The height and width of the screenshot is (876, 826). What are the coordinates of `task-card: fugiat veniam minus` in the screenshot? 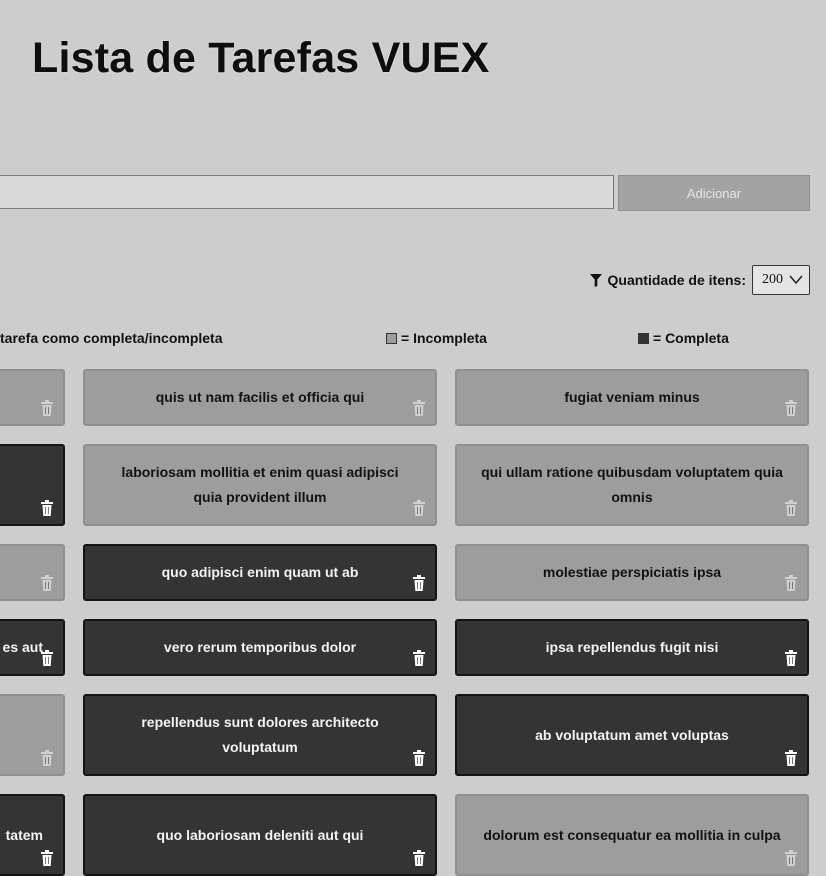 It's located at (632, 397).